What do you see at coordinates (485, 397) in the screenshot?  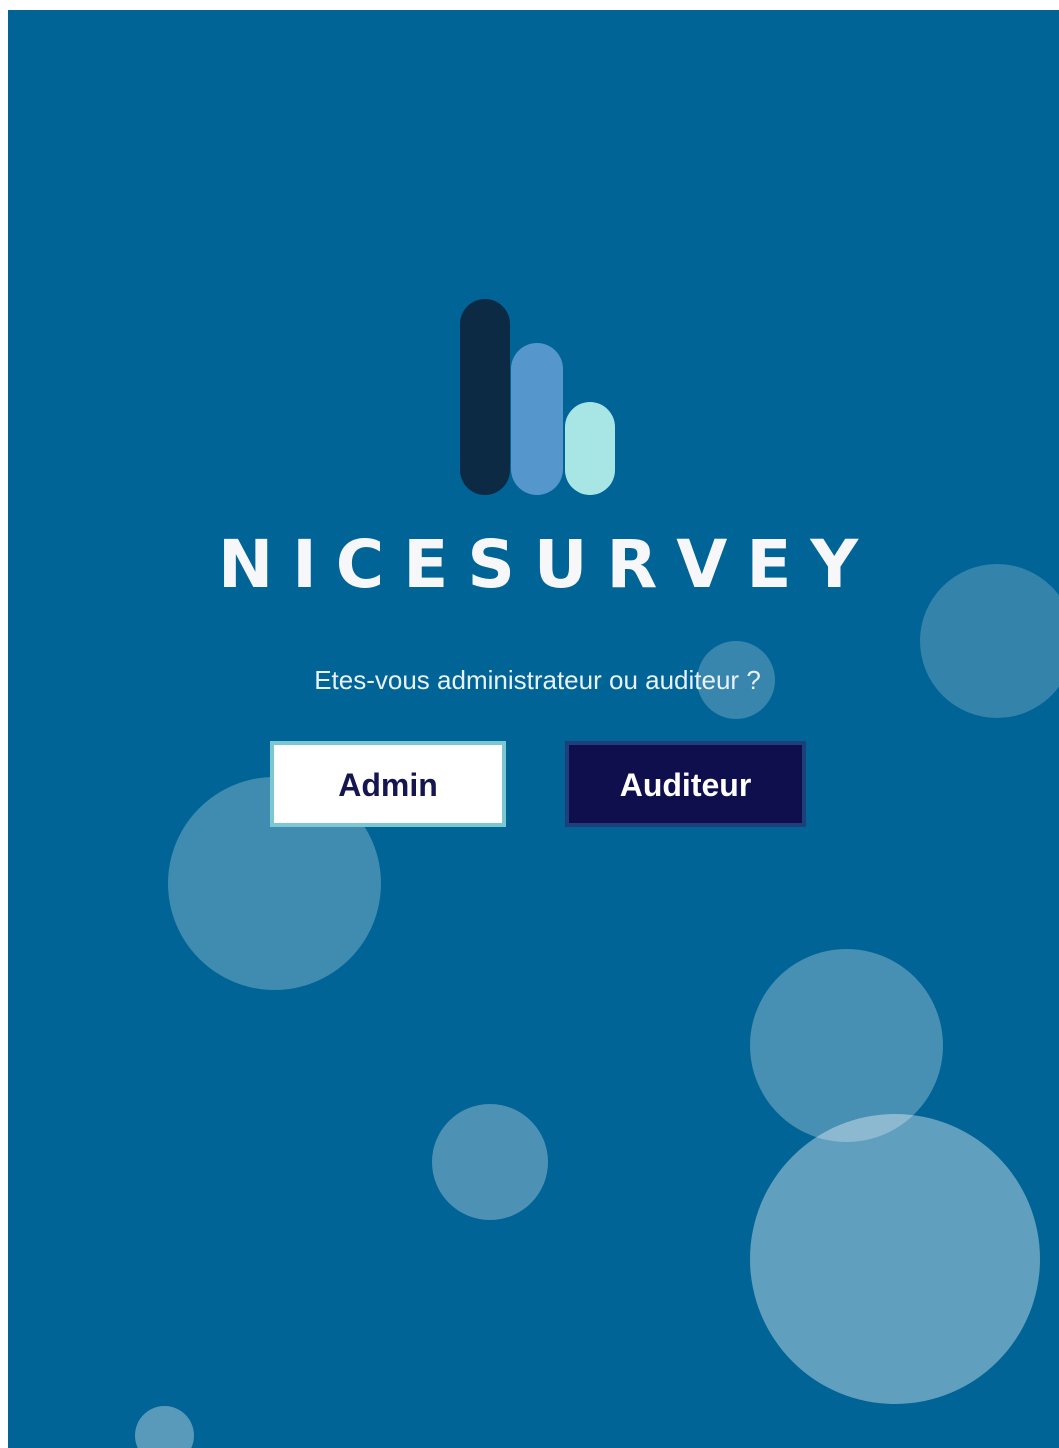 I see `logo-bar-dark` at bounding box center [485, 397].